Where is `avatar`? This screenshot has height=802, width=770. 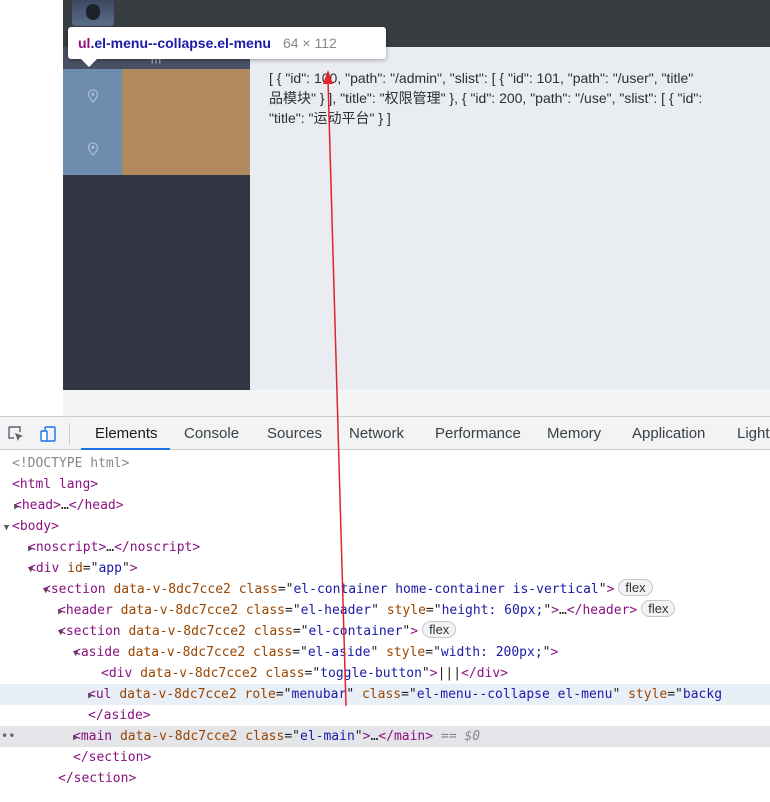 avatar is located at coordinates (93, 13).